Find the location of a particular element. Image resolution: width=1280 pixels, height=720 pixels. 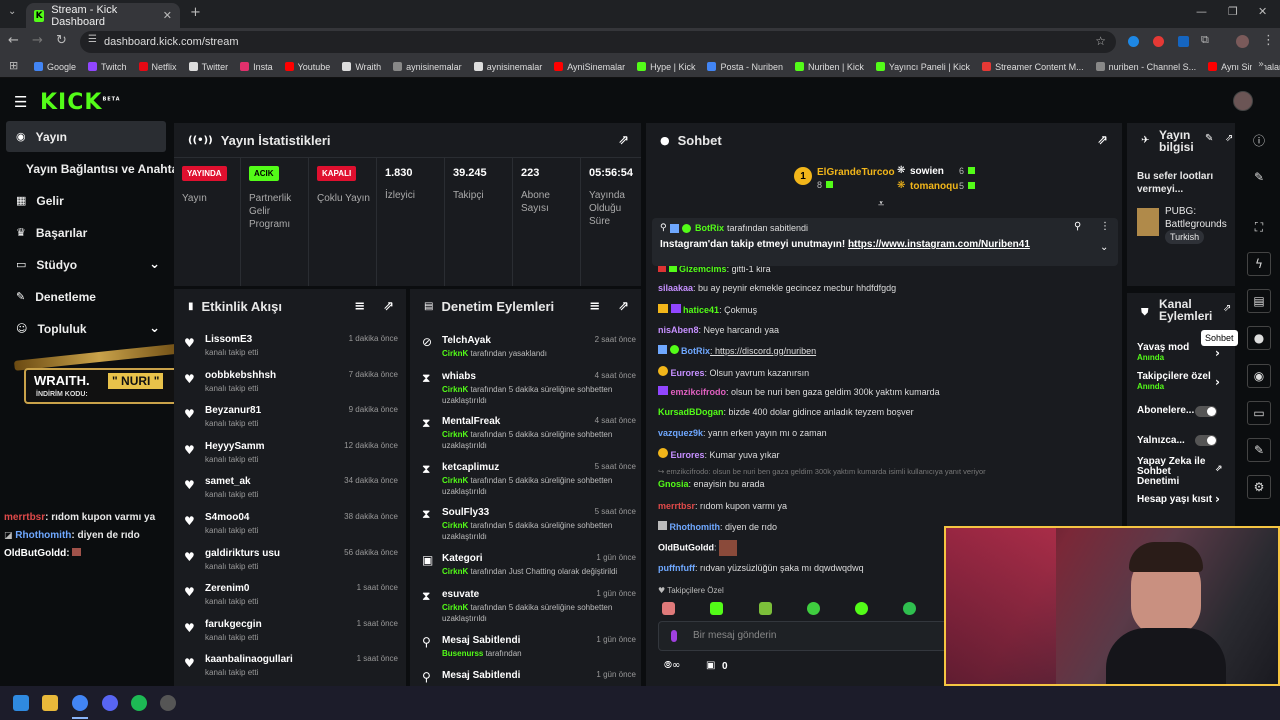

close-window-icon: ✕ is located at coordinates (1262, 11).